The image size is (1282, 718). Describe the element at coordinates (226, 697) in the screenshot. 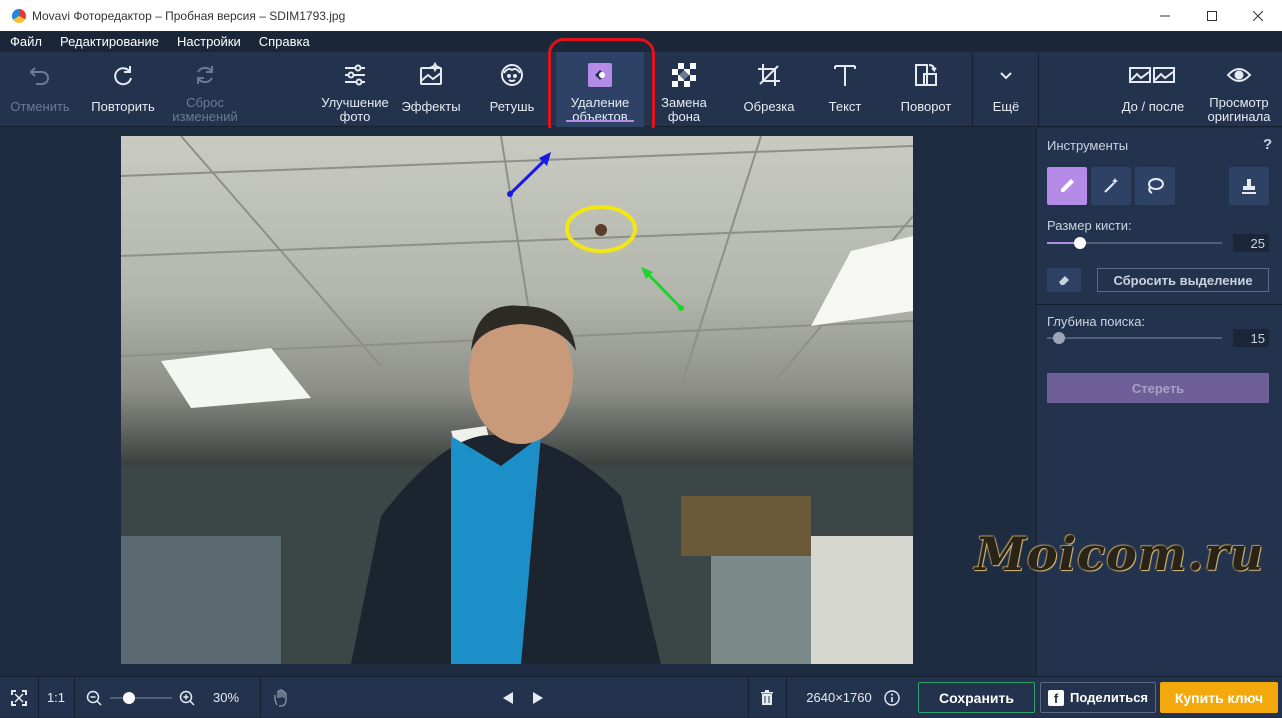

I see `zoom-percent: 30%` at that location.